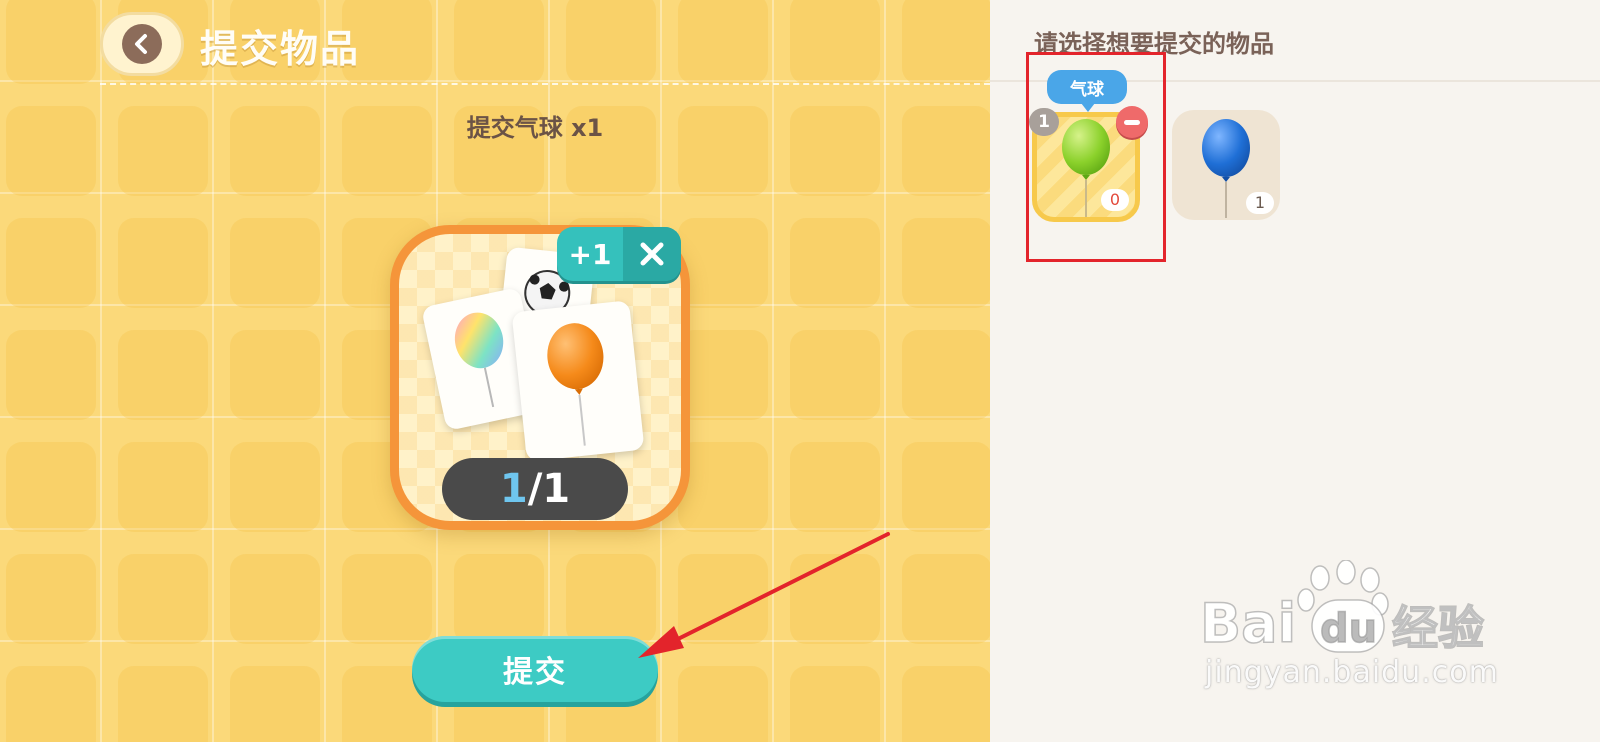 This screenshot has height=742, width=1600. I want to click on back-button, so click(142, 44).